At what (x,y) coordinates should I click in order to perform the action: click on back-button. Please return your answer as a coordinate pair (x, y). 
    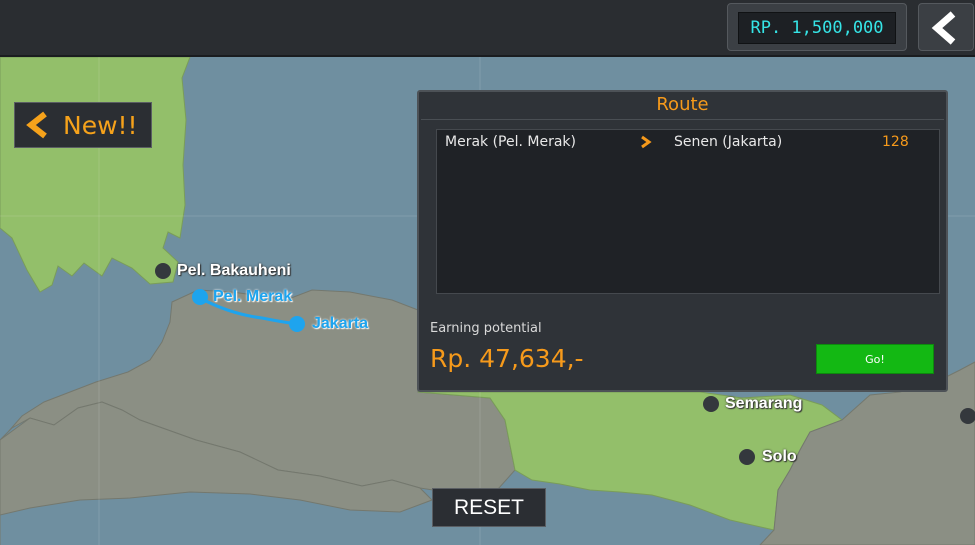
    Looking at the image, I should click on (946, 27).